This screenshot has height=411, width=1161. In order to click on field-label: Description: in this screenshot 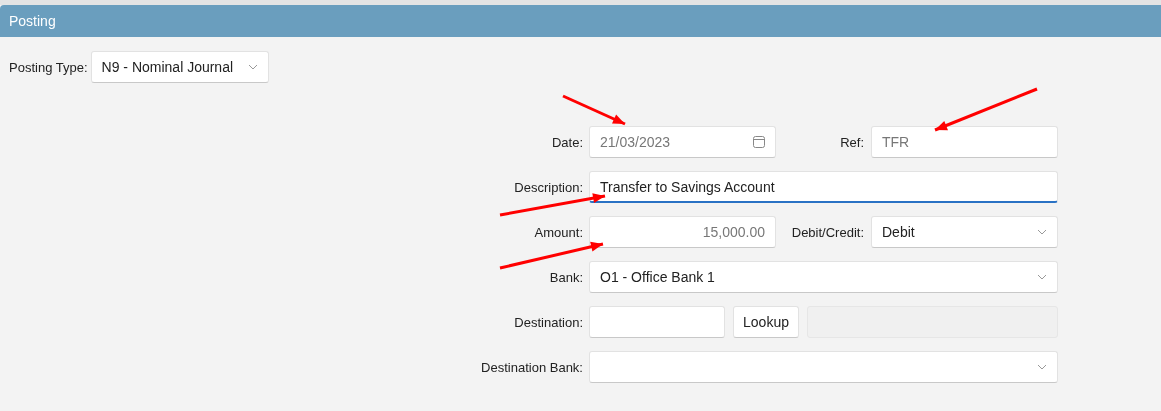, I will do `click(548, 187)`.